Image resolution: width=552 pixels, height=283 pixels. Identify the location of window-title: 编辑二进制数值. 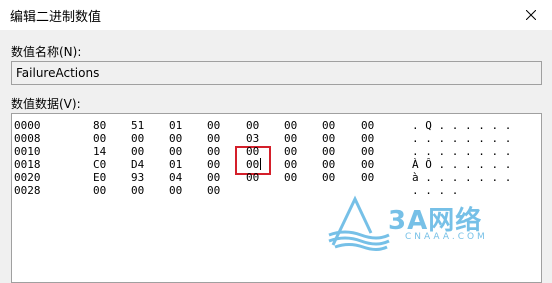
(56, 17).